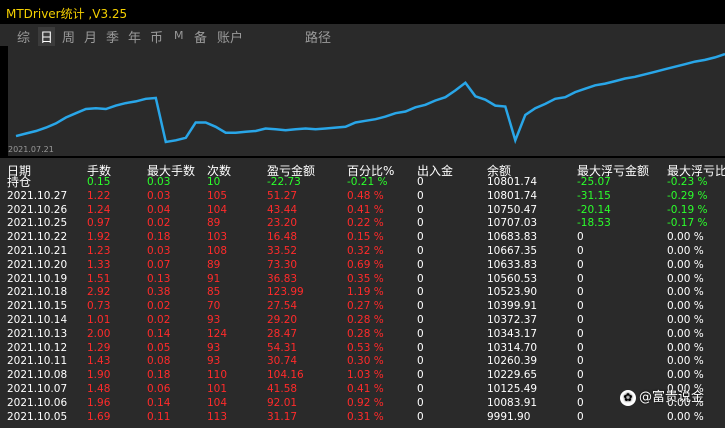  Describe the element at coordinates (159, 389) in the screenshot. I see `row-max-lots: 0.06` at that location.